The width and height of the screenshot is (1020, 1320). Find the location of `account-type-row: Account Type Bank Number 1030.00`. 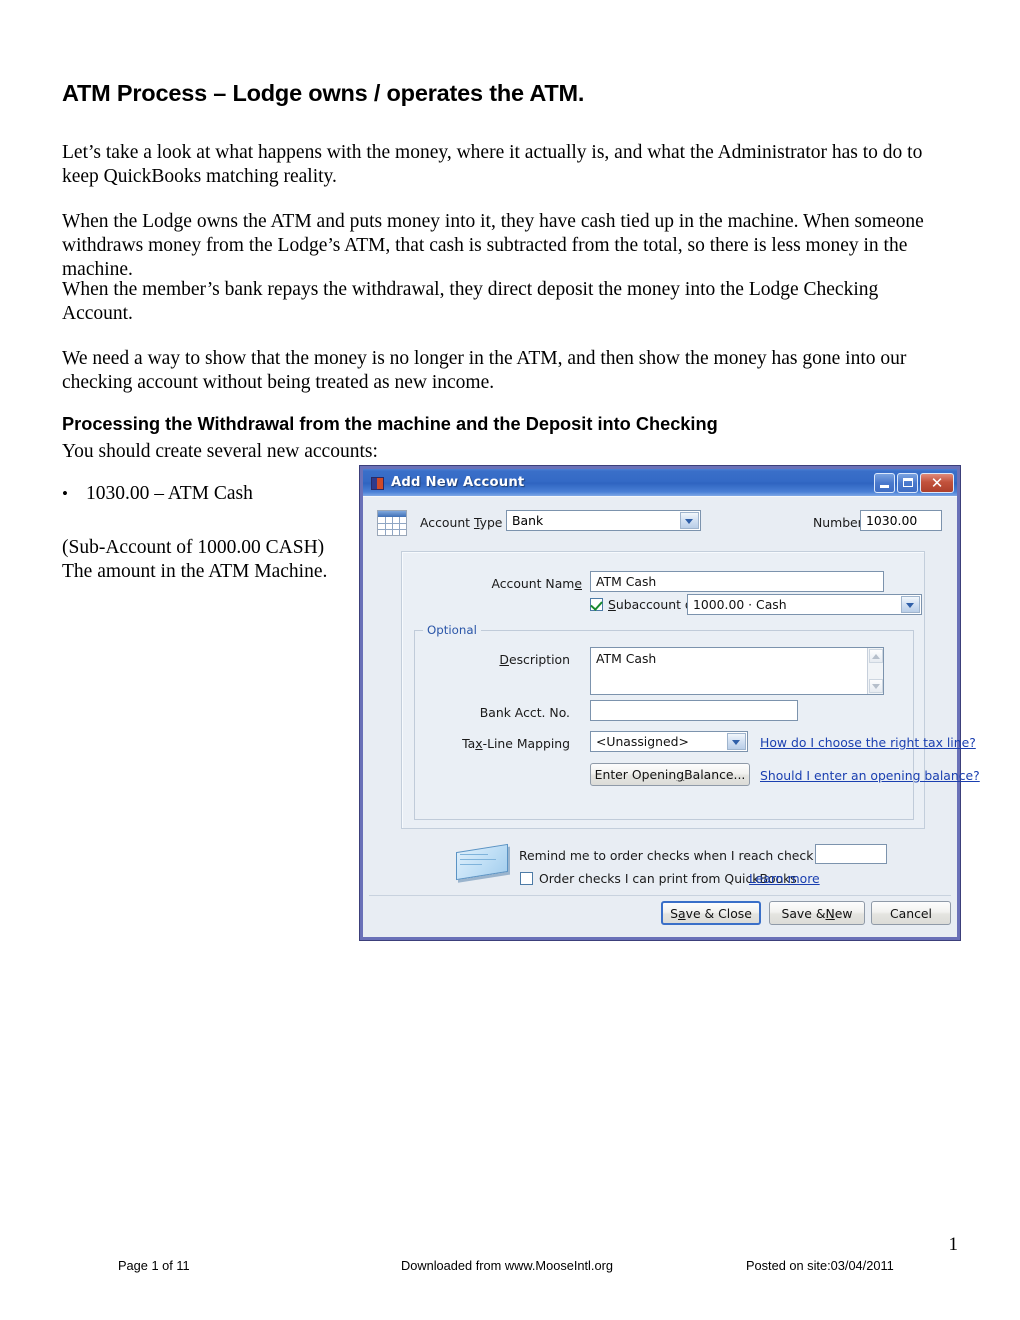

account-type-row: Account Type Bank Number 1030.00 is located at coordinates (660, 524).